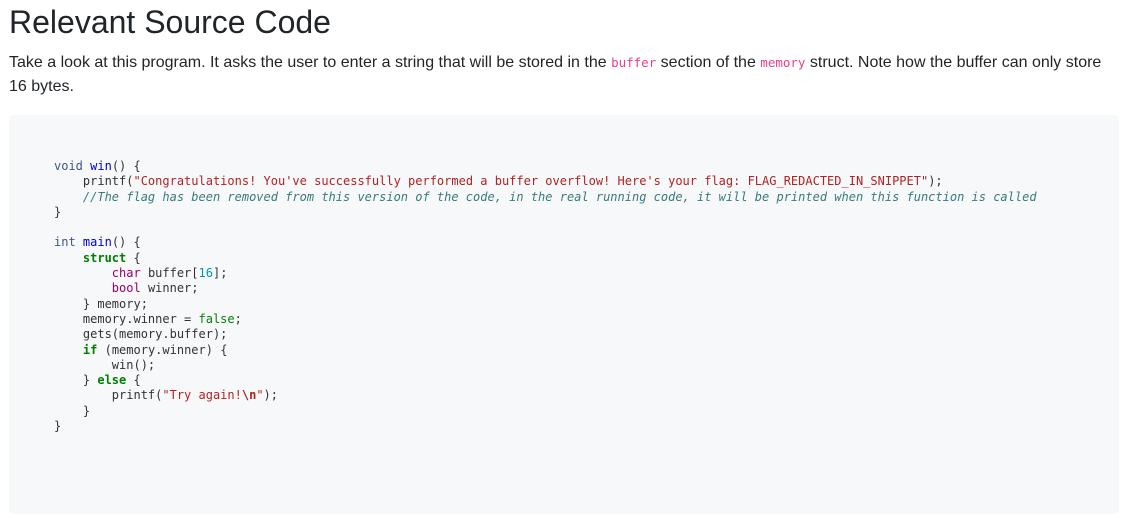  Describe the element at coordinates (133, 364) in the screenshot. I see `win-call: win();` at that location.